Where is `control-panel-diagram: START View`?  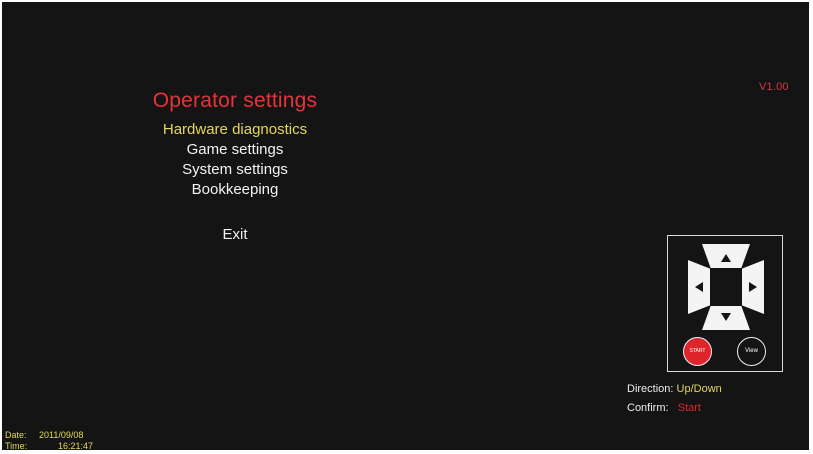
control-panel-diagram: START View is located at coordinates (725, 303).